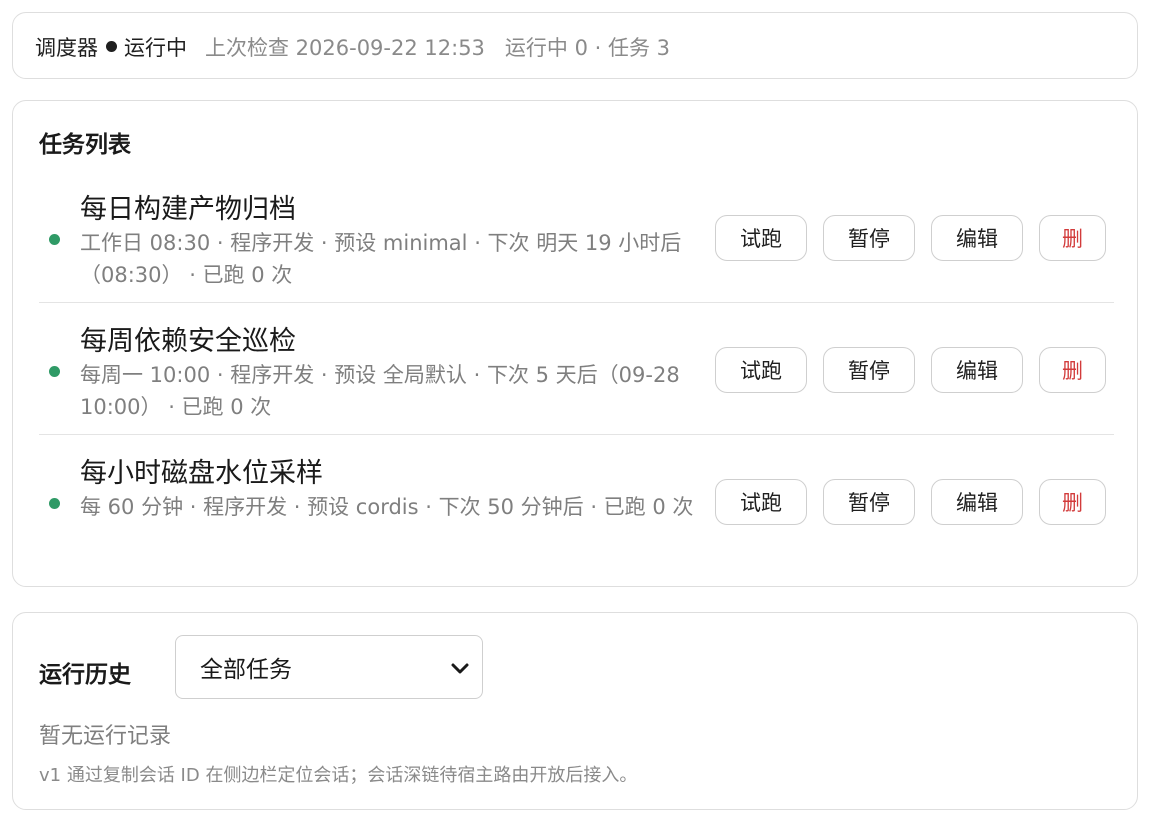 This screenshot has height=822, width=1152. I want to click on scheduler-state: 运行中, so click(155, 47).